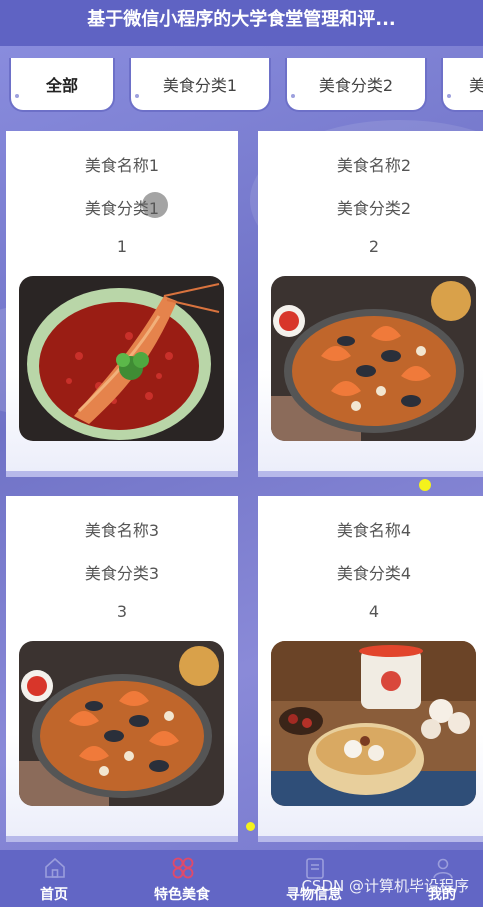 The height and width of the screenshot is (907, 483). I want to click on food-name: 美食名称4, so click(374, 530).